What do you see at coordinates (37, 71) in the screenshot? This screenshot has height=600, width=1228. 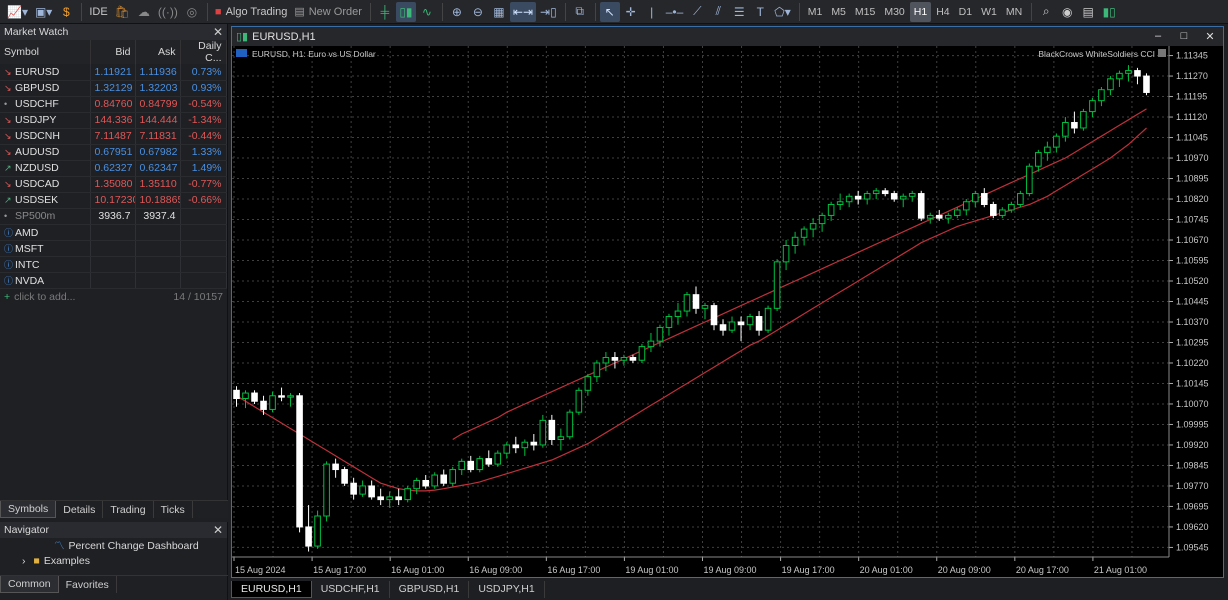 I see `symbol-name: EURUSD` at bounding box center [37, 71].